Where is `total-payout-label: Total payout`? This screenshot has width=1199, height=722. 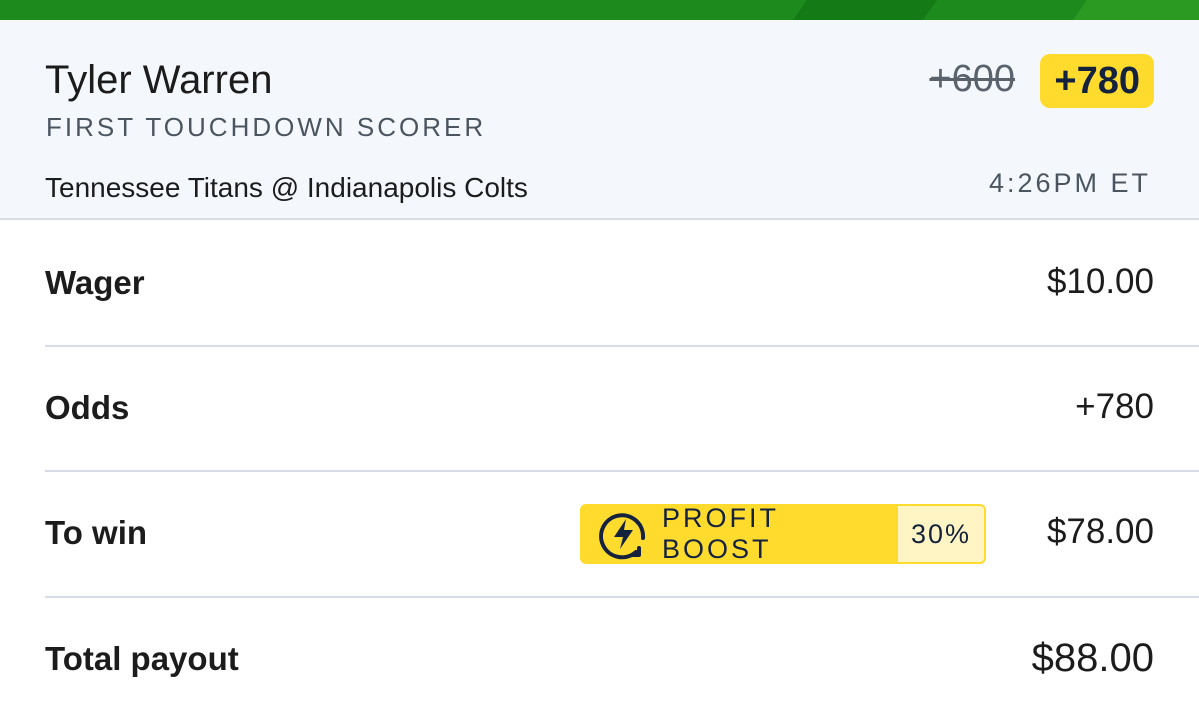 total-payout-label: Total payout is located at coordinates (142, 658).